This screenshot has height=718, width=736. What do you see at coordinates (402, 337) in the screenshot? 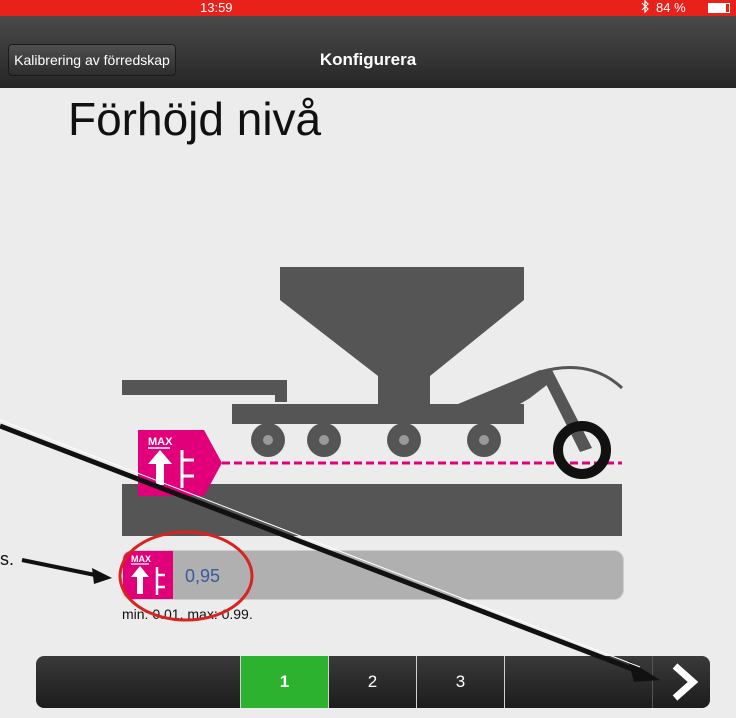
I see `hopper-shape` at bounding box center [402, 337].